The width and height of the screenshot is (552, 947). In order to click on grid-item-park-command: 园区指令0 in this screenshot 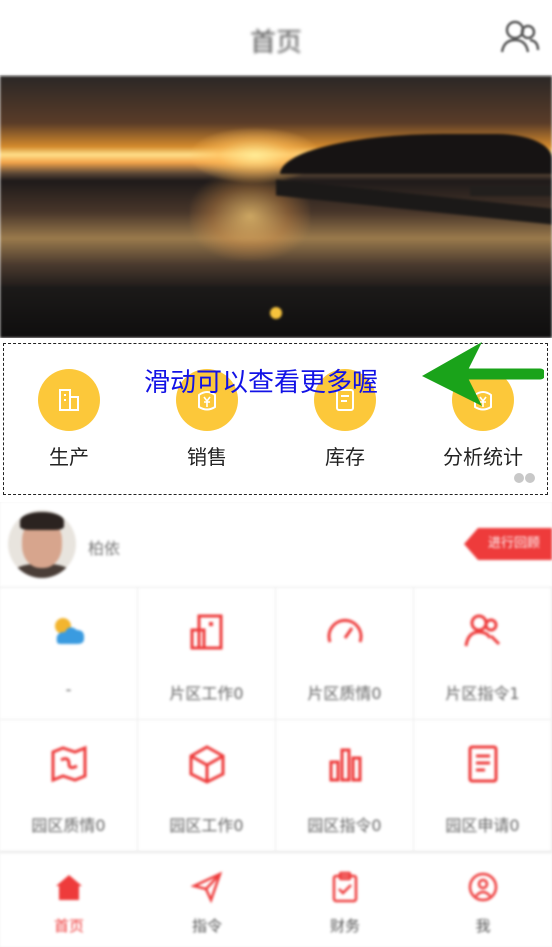, I will do `click(345, 786)`.